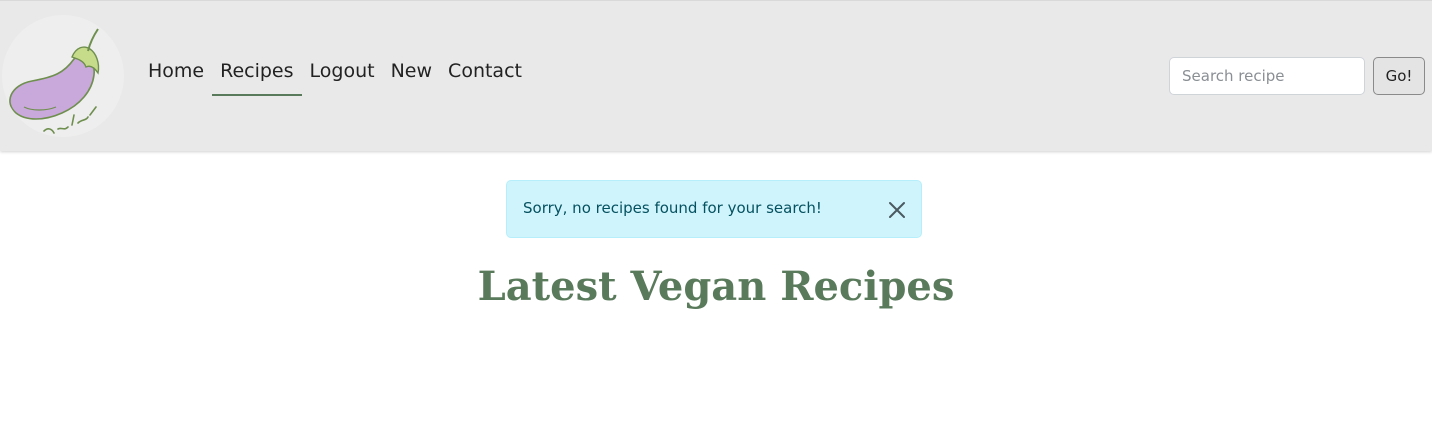 The image size is (1432, 436). What do you see at coordinates (716, 286) in the screenshot?
I see `page-title: Latest Vegan Recipes` at bounding box center [716, 286].